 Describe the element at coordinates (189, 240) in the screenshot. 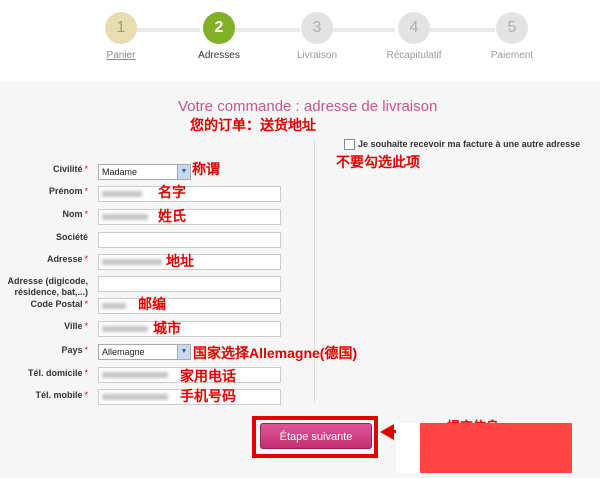

I see `societe-input` at that location.